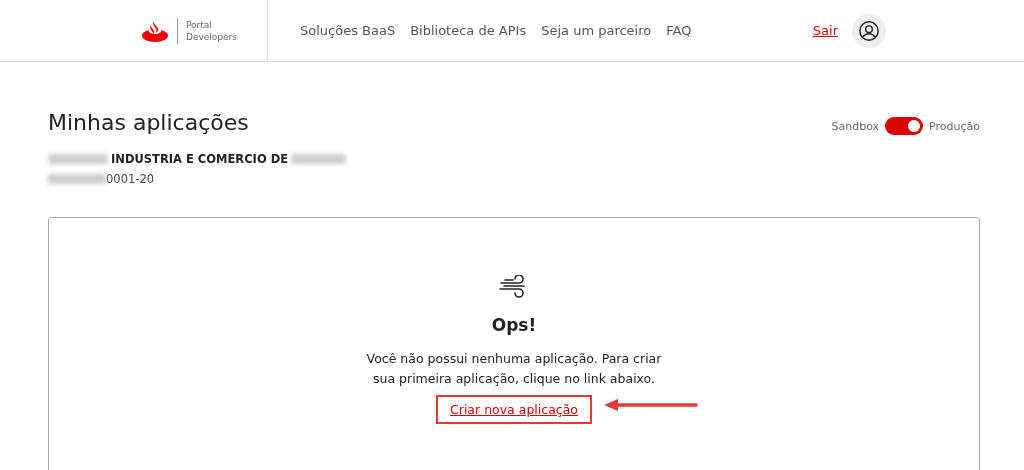 Image resolution: width=1024 pixels, height=470 pixels. I want to click on user-avatar-button, so click(869, 30).